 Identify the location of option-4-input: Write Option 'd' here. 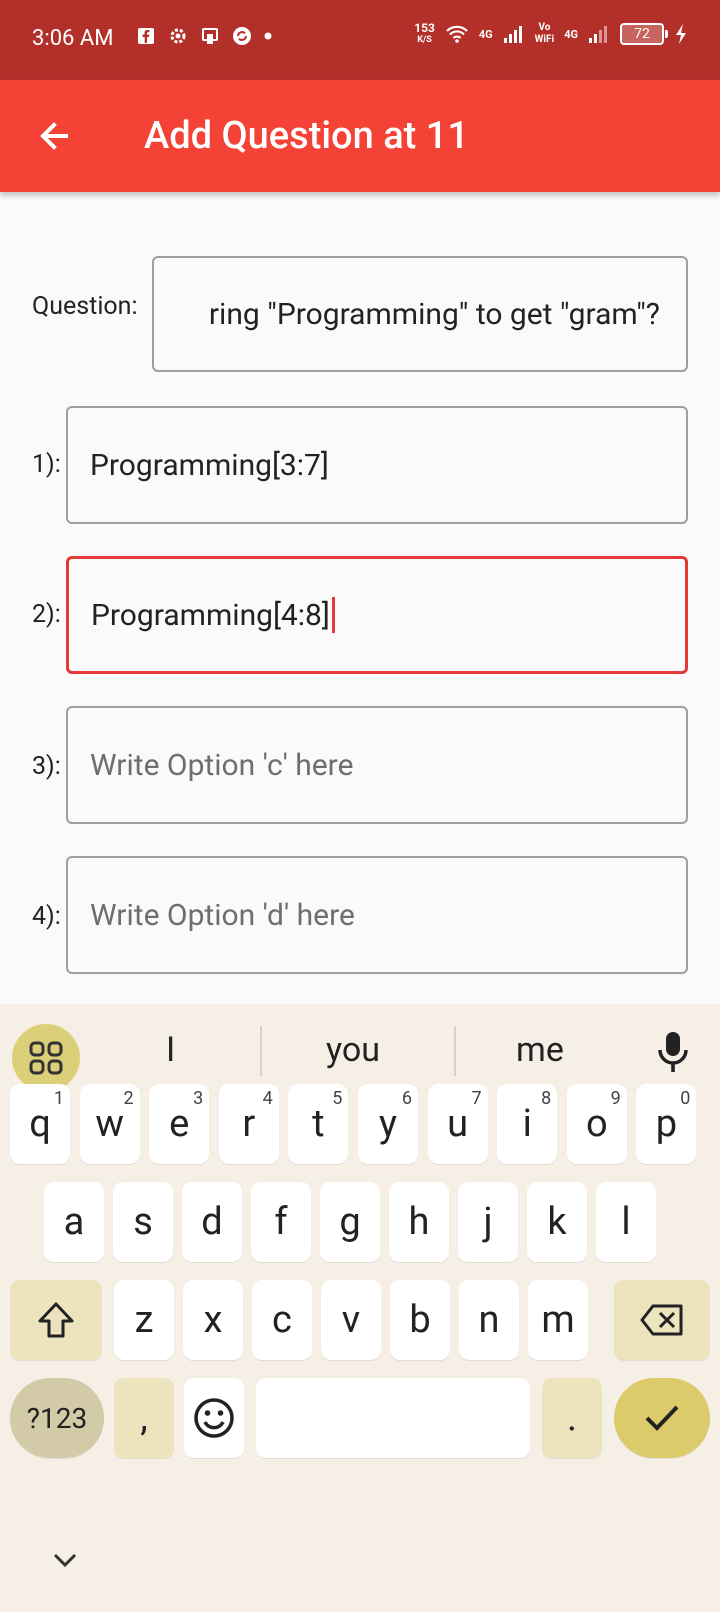
(377, 915).